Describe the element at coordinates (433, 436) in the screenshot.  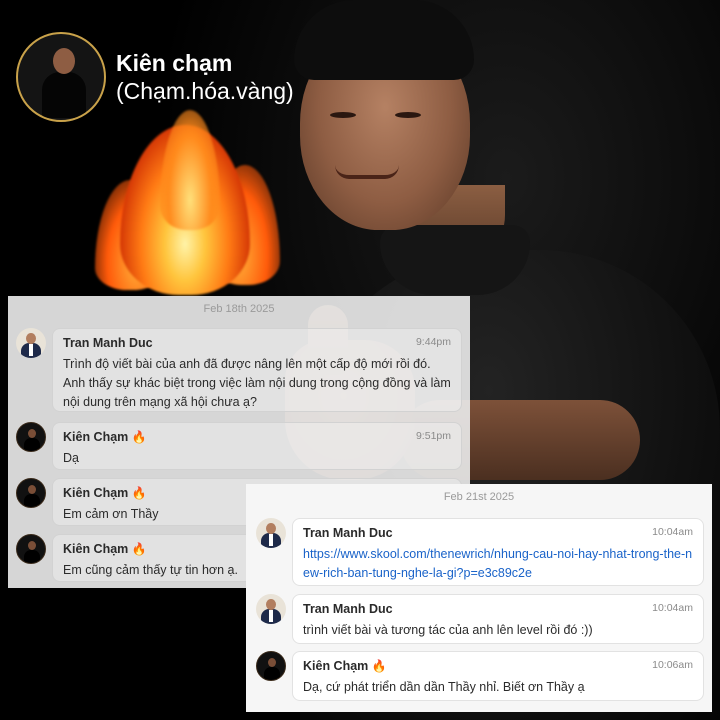
I see `message-time: 9:51pm` at that location.